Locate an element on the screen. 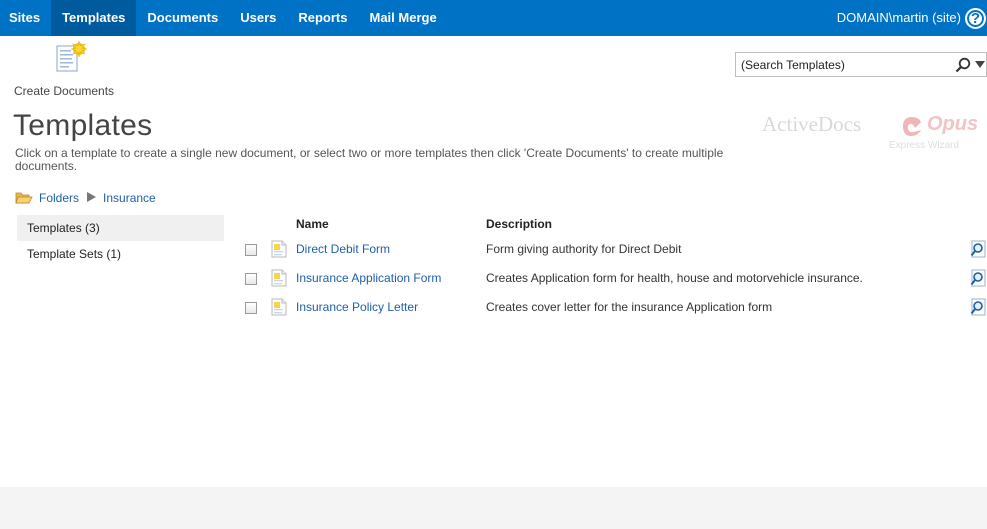 This screenshot has width=987, height=529. folder-icon is located at coordinates (24, 198).